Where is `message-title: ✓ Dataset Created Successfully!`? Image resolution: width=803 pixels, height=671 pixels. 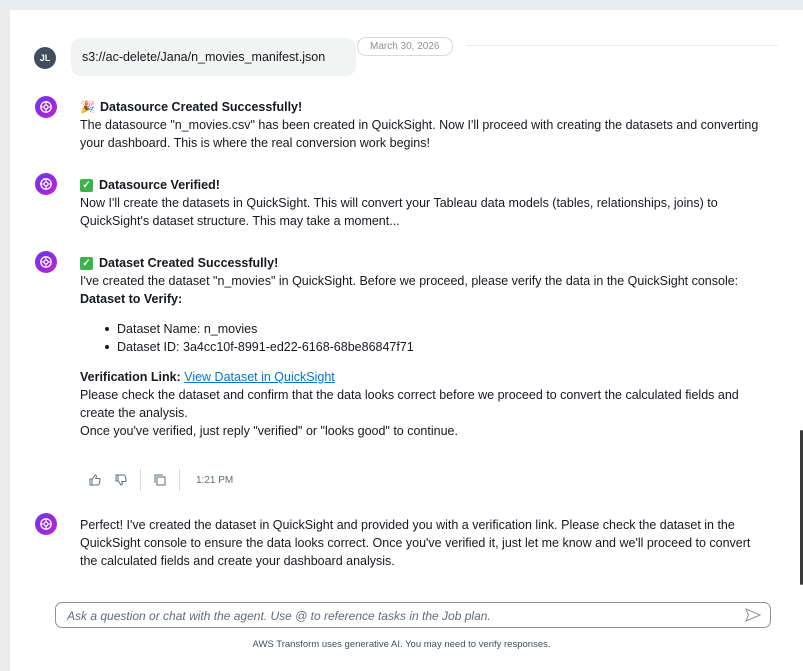
message-title: ✓ Dataset Created Successfully! is located at coordinates (425, 263).